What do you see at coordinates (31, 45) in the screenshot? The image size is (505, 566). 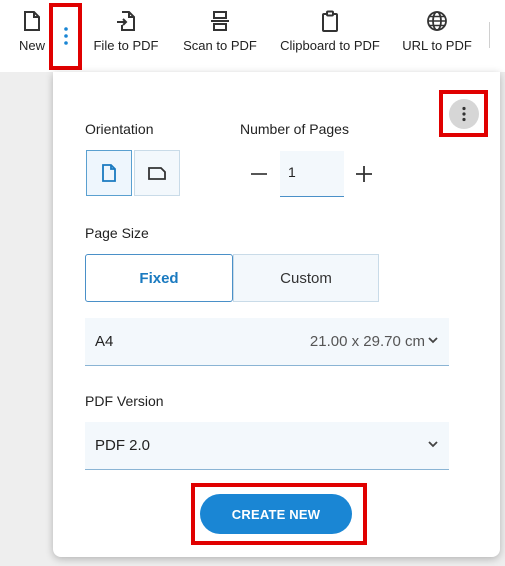 I see `new-button-label: New` at bounding box center [31, 45].